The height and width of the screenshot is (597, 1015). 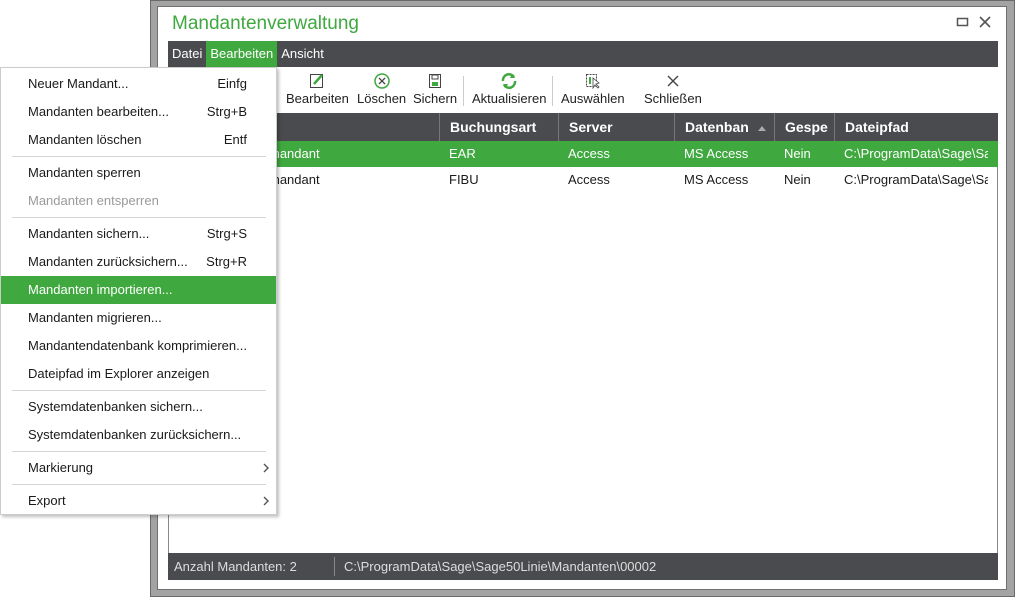 I want to click on menu-item: Export, so click(x=138, y=501).